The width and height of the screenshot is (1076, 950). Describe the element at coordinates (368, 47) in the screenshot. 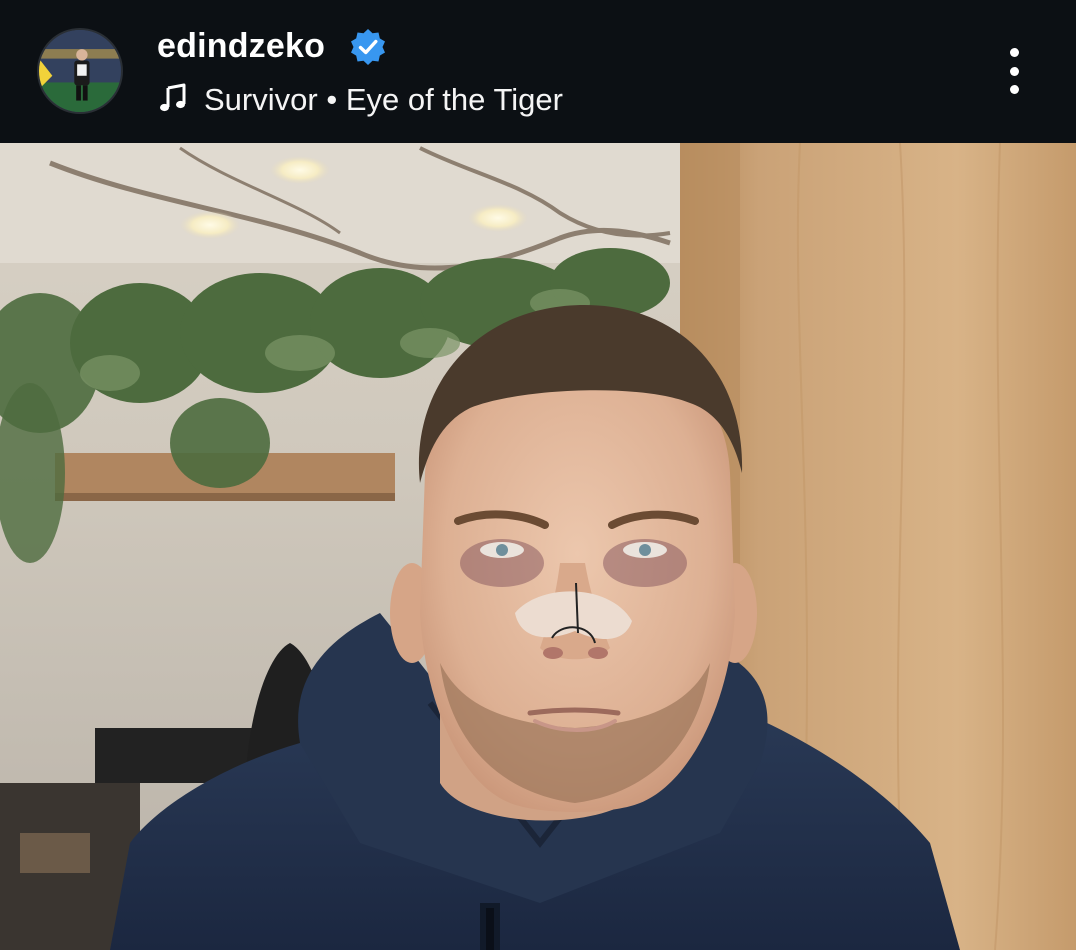

I see `verified-badge-icon` at that location.